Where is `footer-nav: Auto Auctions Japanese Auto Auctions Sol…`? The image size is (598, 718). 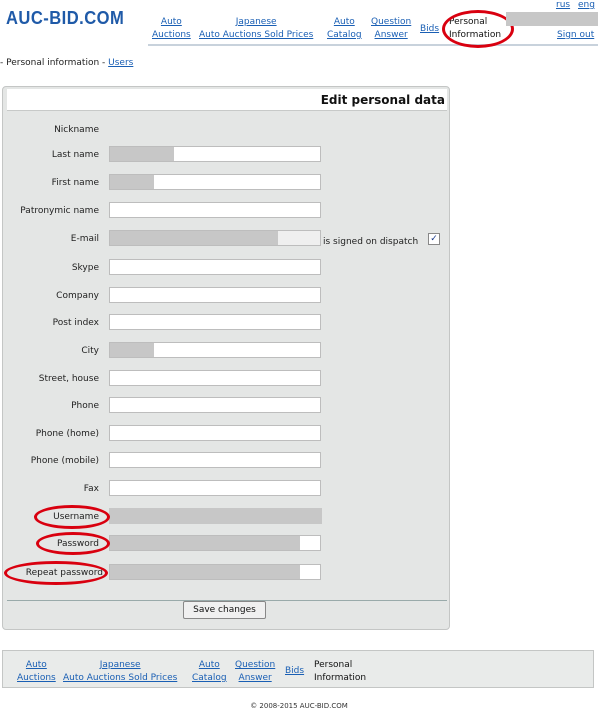 footer-nav: Auto Auctions Japanese Auto Auctions Sol… is located at coordinates (298, 669).